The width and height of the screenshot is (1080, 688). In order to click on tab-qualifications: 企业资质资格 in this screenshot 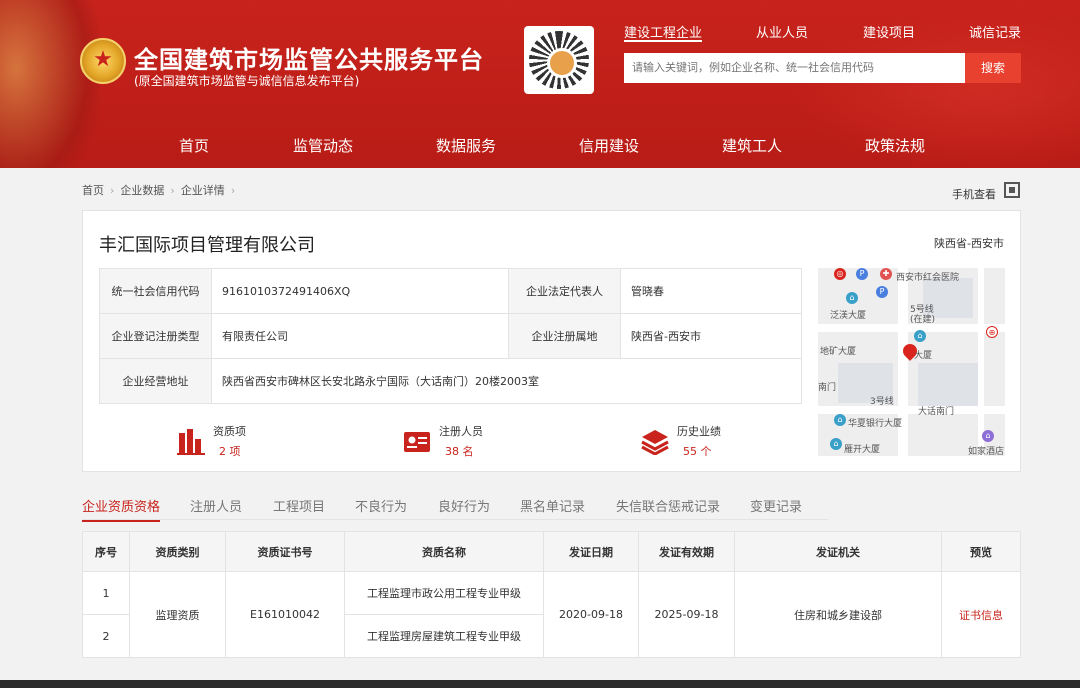, I will do `click(121, 509)`.